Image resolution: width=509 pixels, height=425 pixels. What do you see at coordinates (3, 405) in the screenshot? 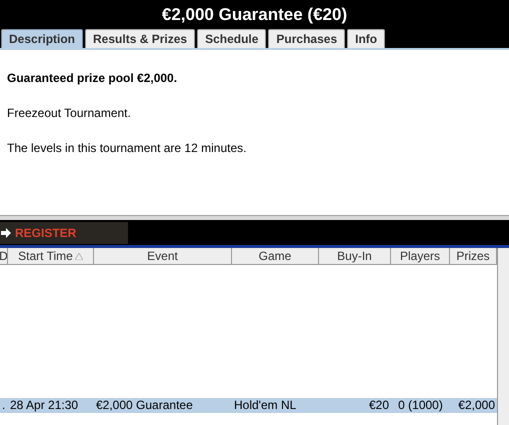
I see `table-cell-text: .` at bounding box center [3, 405].